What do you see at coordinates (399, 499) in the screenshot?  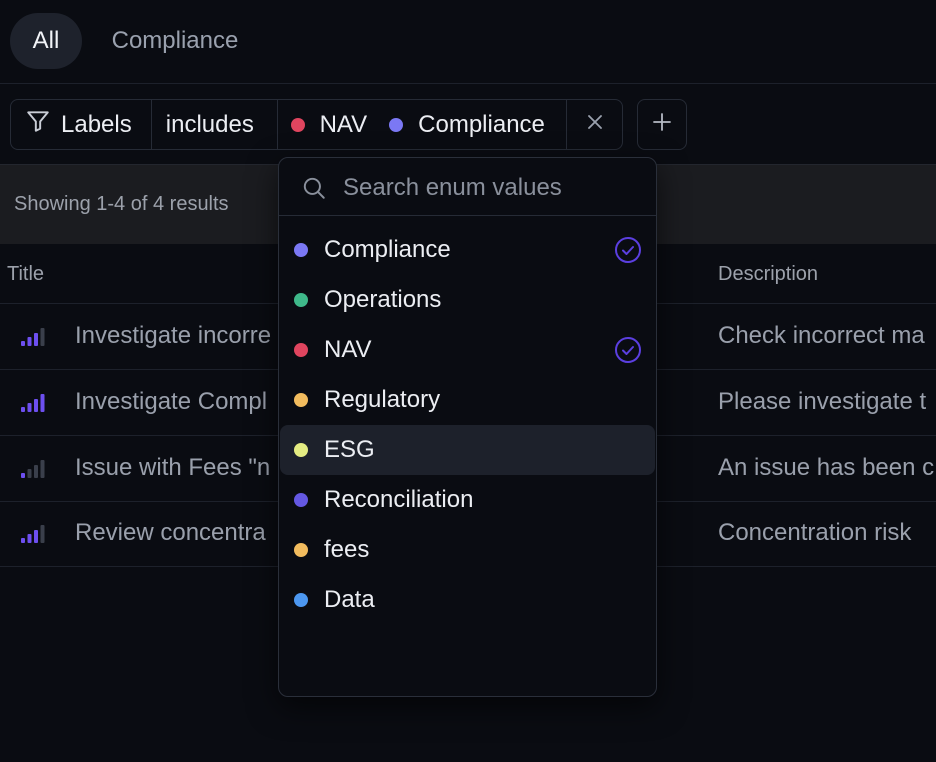 I see `option-label: Reconciliation` at bounding box center [399, 499].